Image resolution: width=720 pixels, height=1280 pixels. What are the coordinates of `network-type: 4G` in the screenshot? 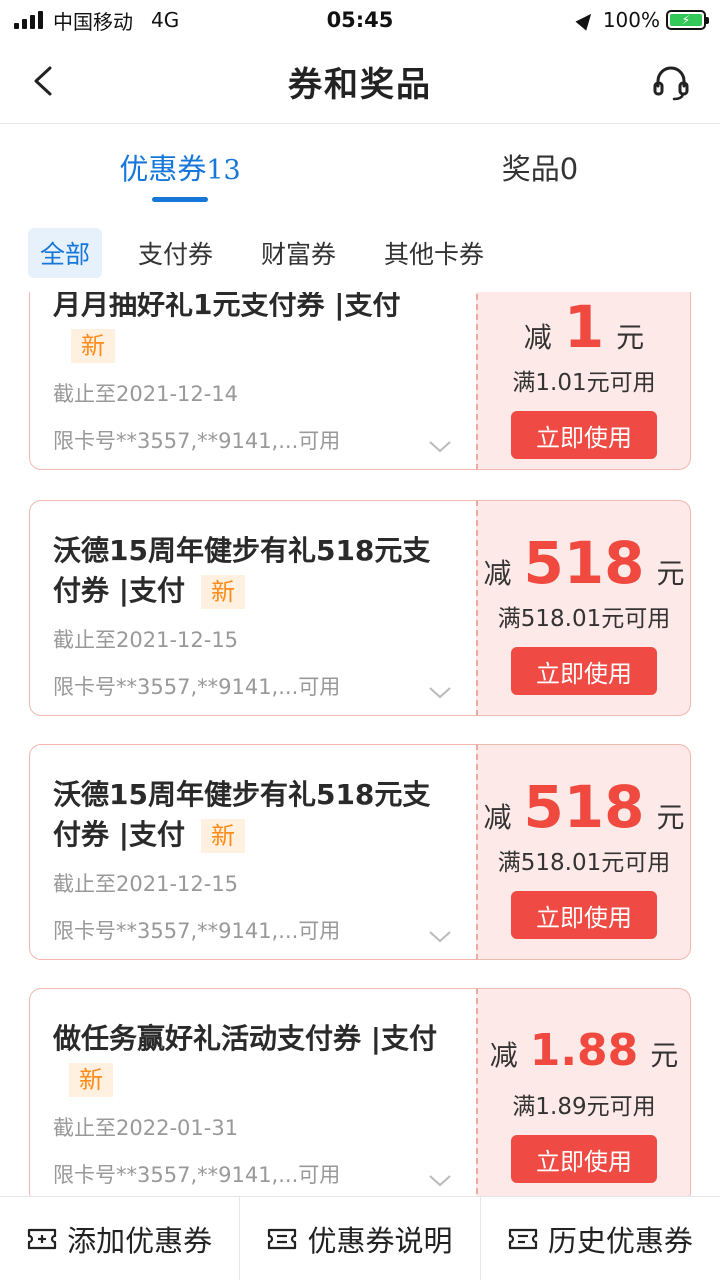 It's located at (165, 20).